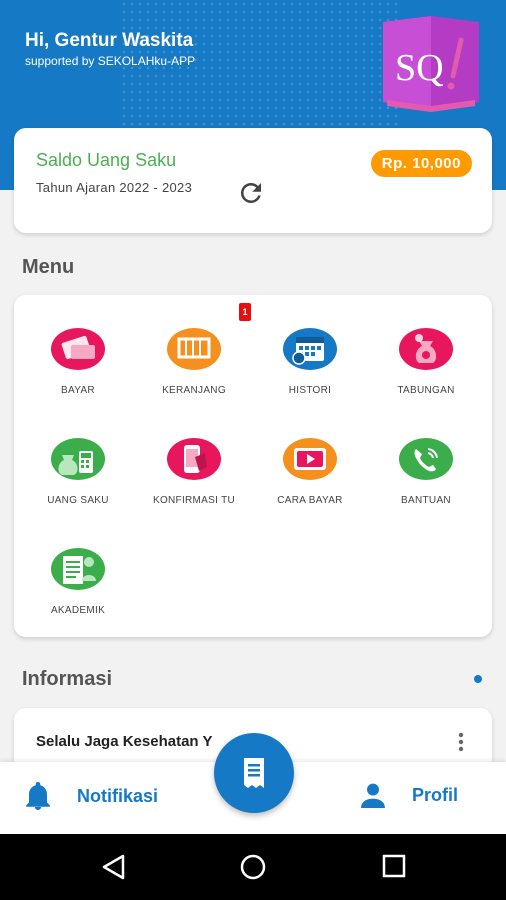 Image resolution: width=506 pixels, height=900 pixels. I want to click on money-calculator-icon, so click(78, 459).